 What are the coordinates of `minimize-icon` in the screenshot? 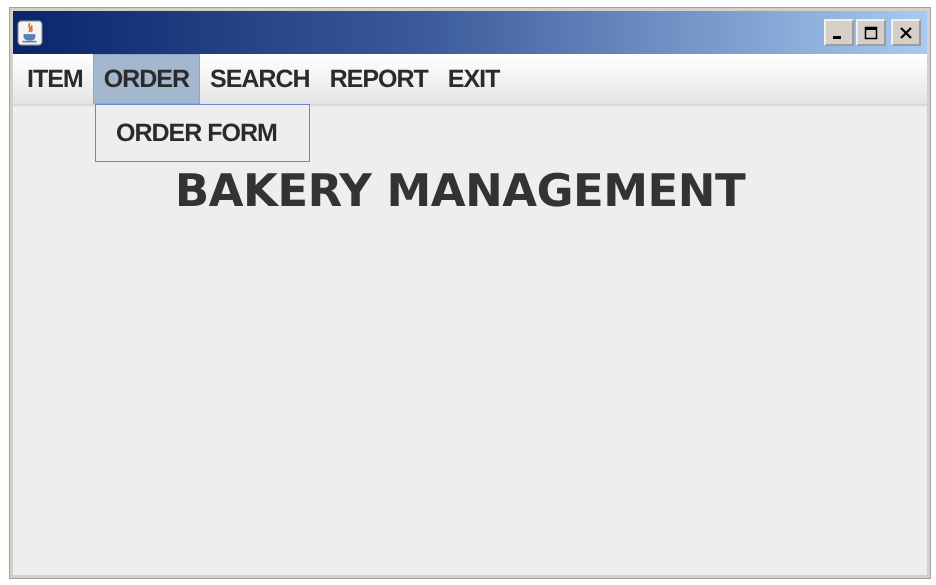 It's located at (837, 37).